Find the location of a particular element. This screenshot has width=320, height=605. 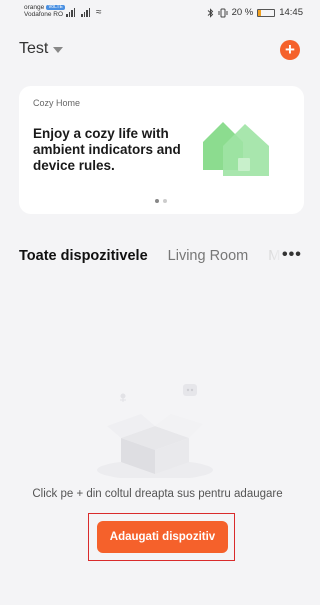

signal-indicators: ≈ is located at coordinates (84, 12).